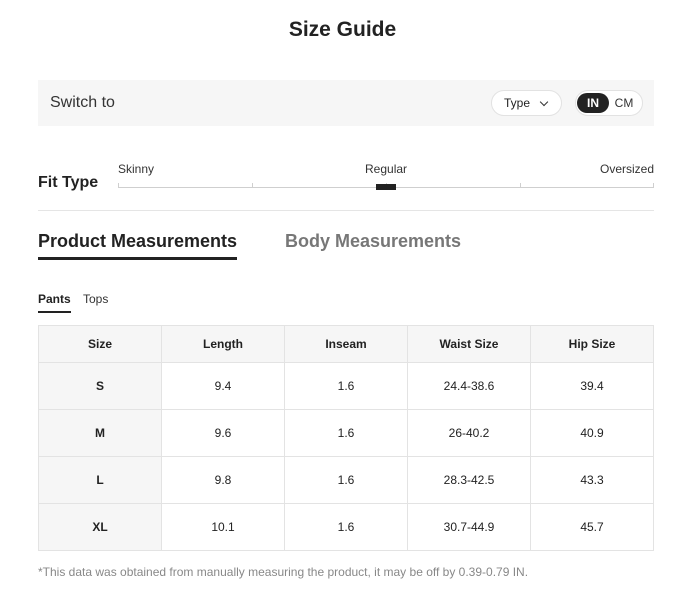 Image resolution: width=685 pixels, height=590 pixels. Describe the element at coordinates (68, 182) in the screenshot. I see `fit-type-label: Fit Type` at that location.